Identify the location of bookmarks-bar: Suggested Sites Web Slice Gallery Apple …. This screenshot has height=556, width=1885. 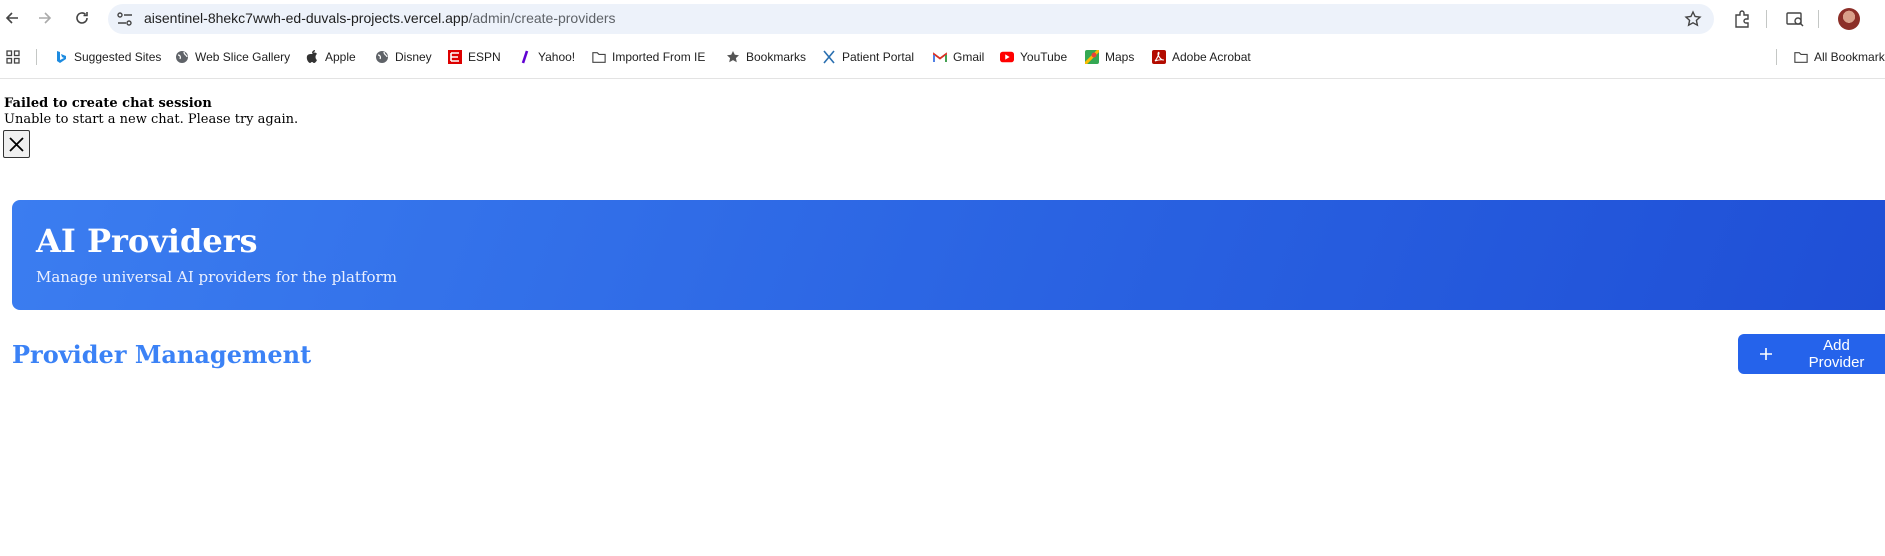
(942, 57).